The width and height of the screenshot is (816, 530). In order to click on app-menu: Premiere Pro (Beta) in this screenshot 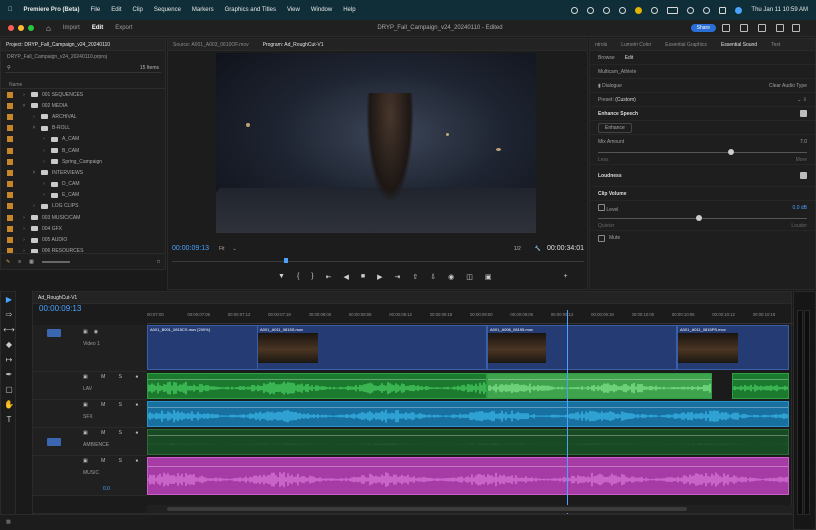, I will do `click(52, 10)`.